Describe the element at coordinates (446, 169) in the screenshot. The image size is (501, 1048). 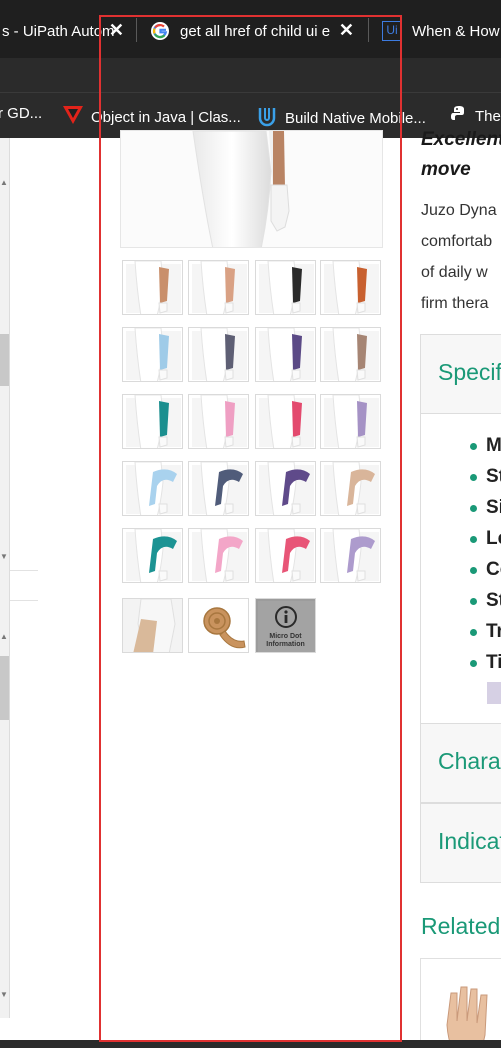
I see `product-tagline-line2: move` at that location.